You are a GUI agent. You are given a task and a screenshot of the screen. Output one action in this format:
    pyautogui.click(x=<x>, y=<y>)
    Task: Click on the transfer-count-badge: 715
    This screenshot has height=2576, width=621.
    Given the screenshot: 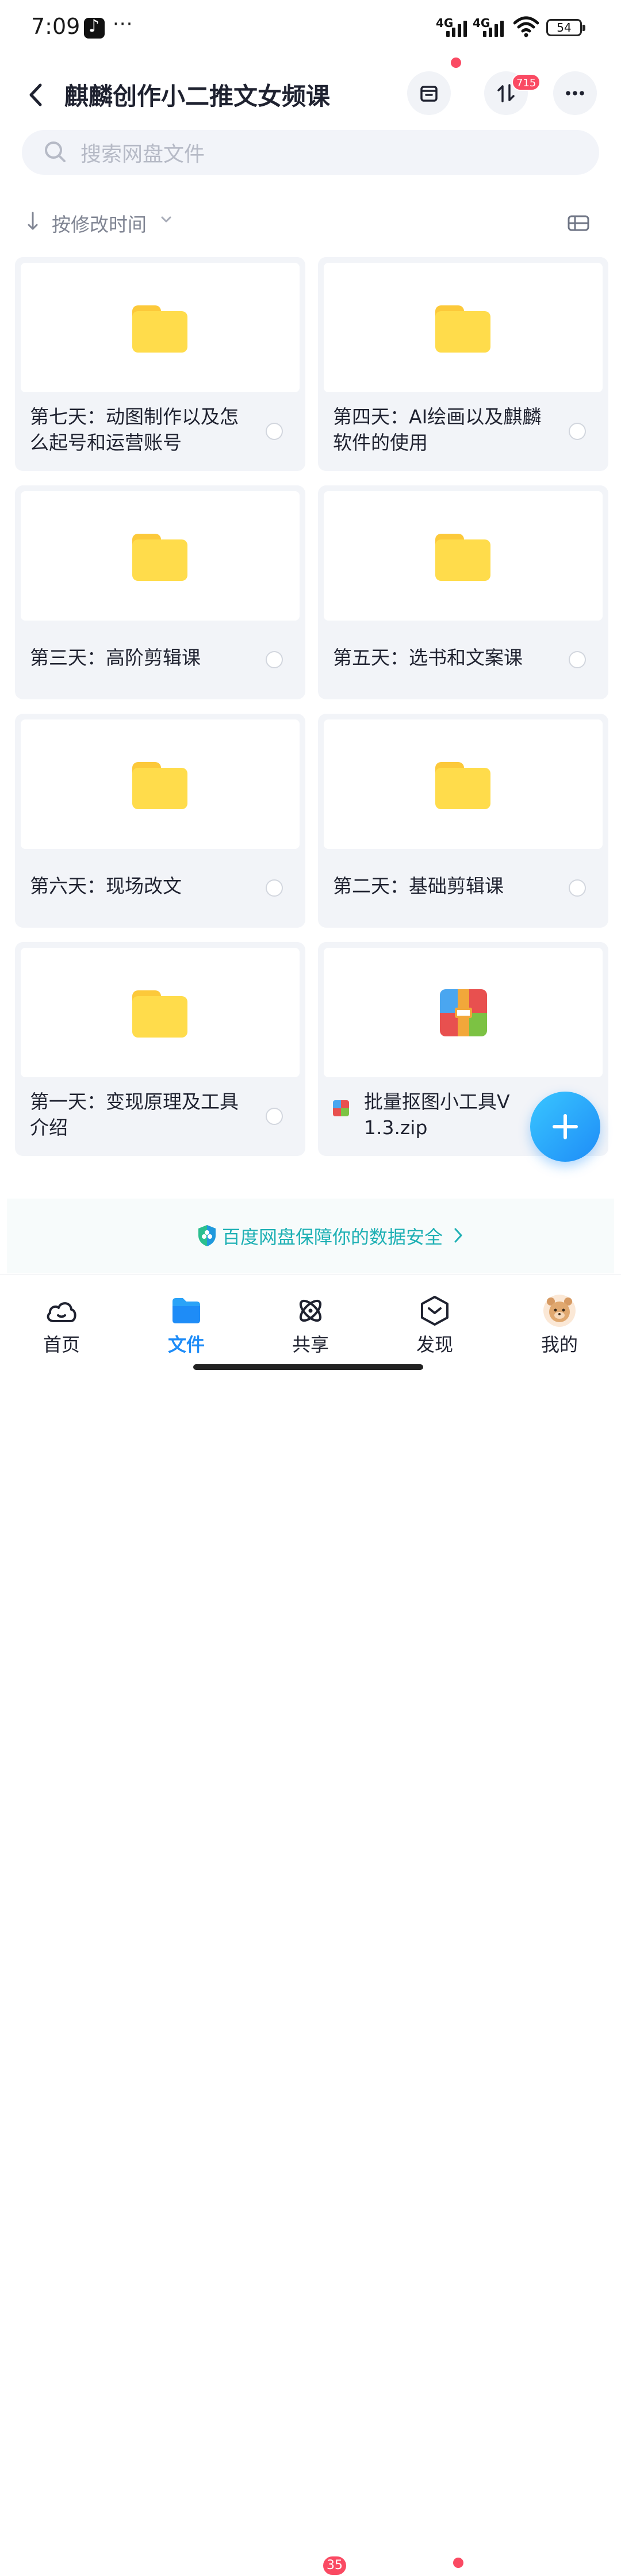 What is the action you would take?
    pyautogui.click(x=526, y=82)
    